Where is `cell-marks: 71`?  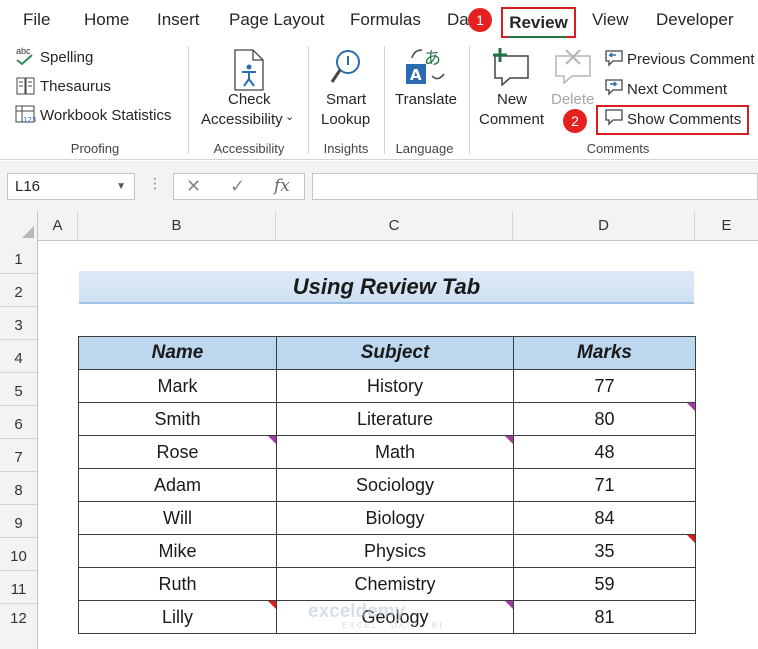 cell-marks: 71 is located at coordinates (604, 485).